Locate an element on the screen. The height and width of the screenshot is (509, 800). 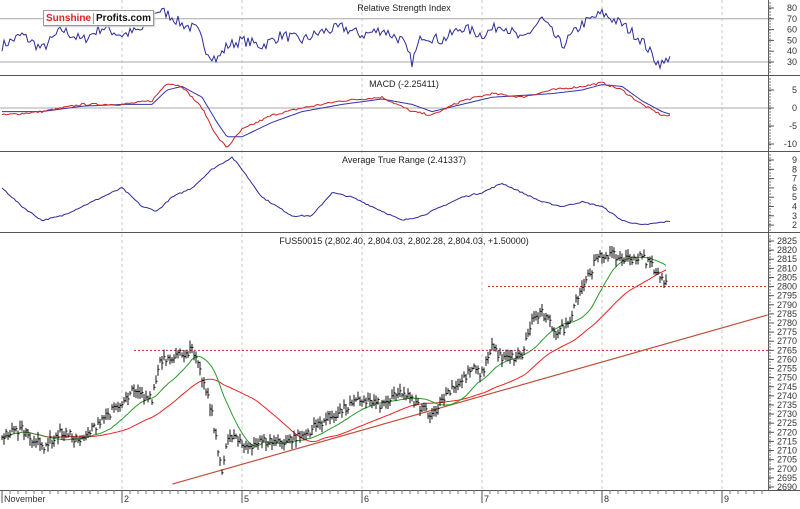
x-tick-label: 7 is located at coordinates (486, 499).